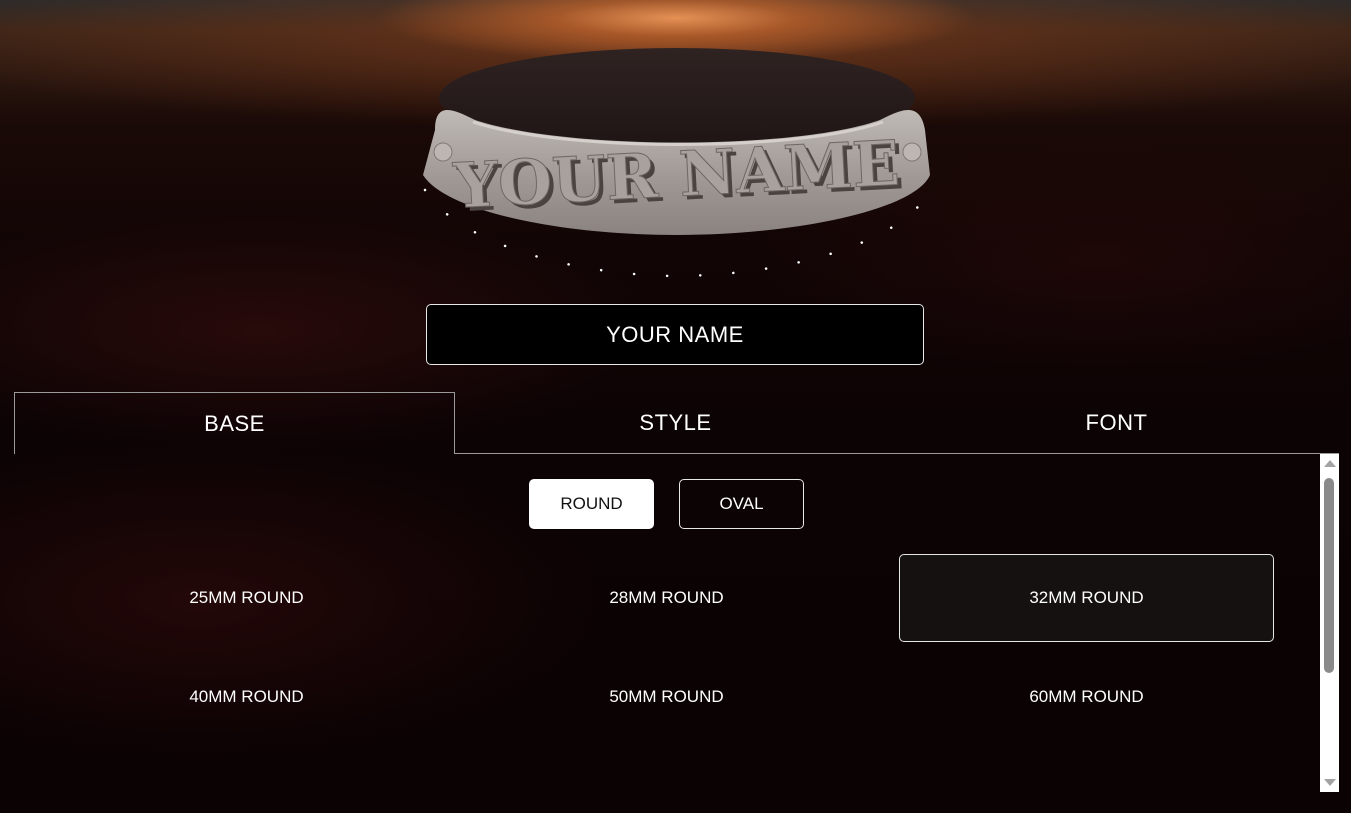  I want to click on size-option-60mm: 60MM ROUND, so click(1086, 697).